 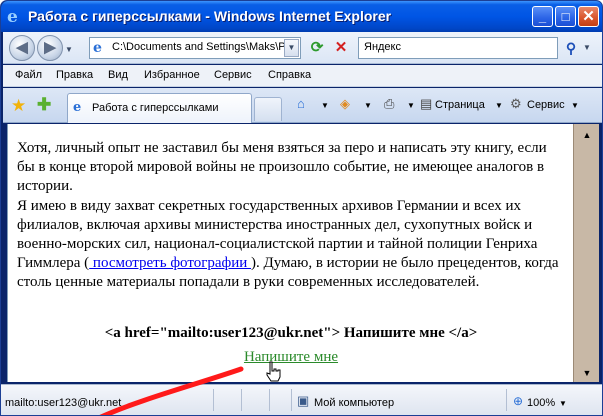 What do you see at coordinates (518, 401) in the screenshot?
I see `zoom-icon: ⊕` at bounding box center [518, 401].